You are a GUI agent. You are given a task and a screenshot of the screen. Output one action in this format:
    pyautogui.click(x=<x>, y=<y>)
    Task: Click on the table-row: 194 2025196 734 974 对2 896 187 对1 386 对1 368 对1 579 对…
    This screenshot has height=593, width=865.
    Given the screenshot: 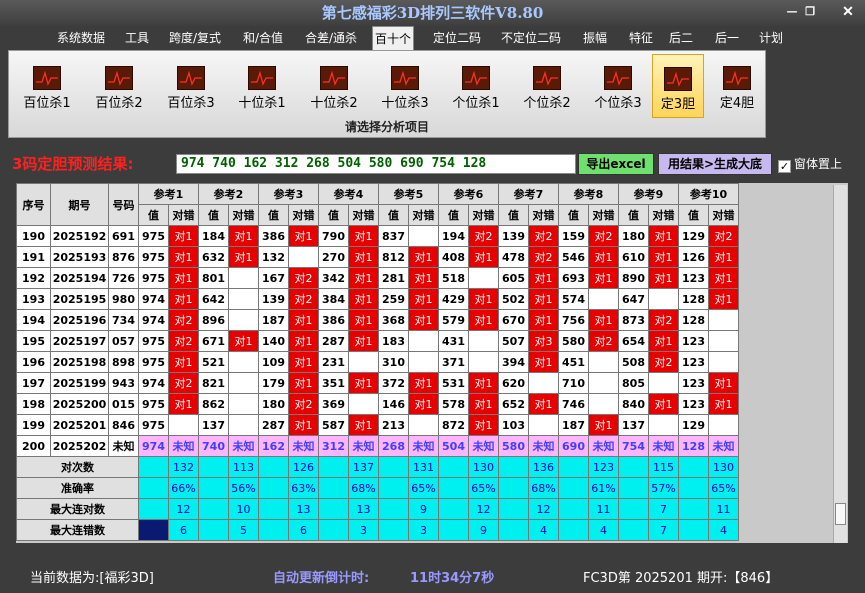 What is the action you would take?
    pyautogui.click(x=377, y=320)
    